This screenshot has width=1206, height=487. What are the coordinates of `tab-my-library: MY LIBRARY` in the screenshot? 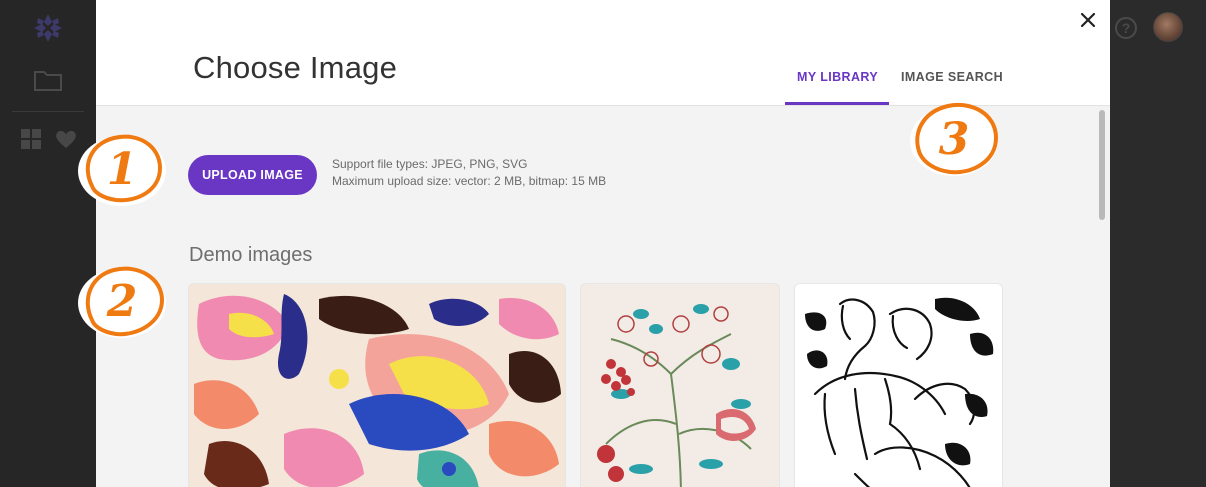 It's located at (837, 77).